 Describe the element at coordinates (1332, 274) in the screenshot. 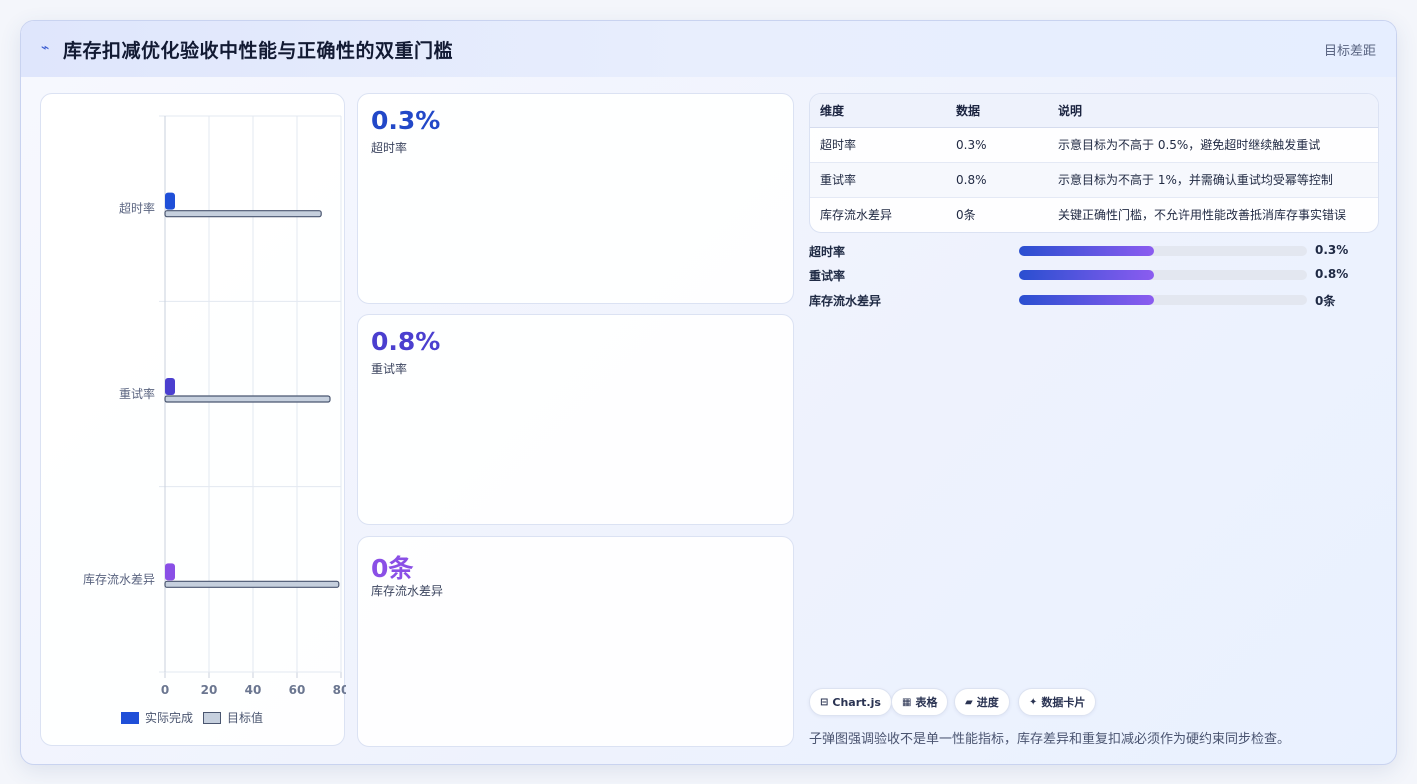

I see `progress-value: 0.8%` at that location.